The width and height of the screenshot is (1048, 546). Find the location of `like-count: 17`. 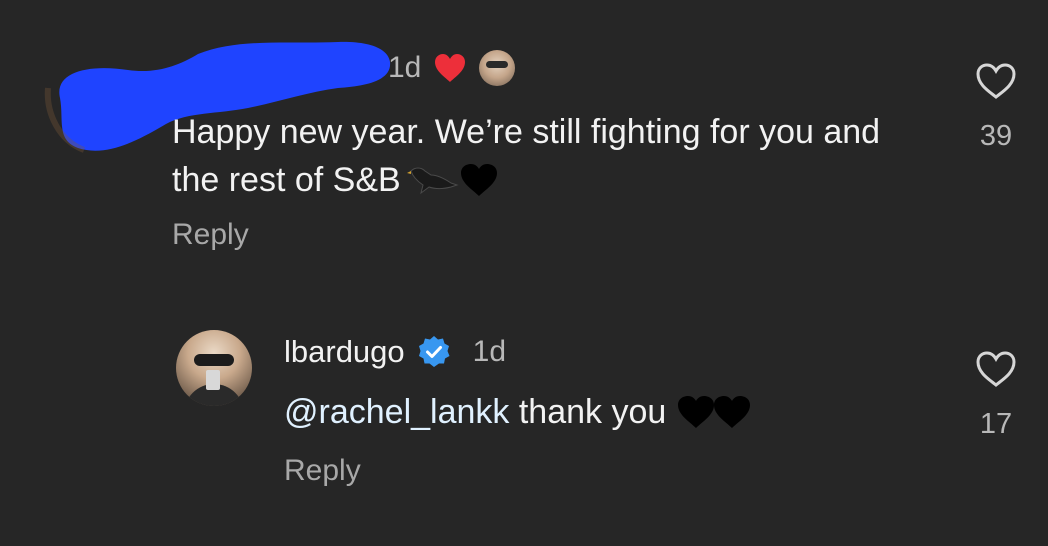

like-count: 17 is located at coordinates (996, 424).